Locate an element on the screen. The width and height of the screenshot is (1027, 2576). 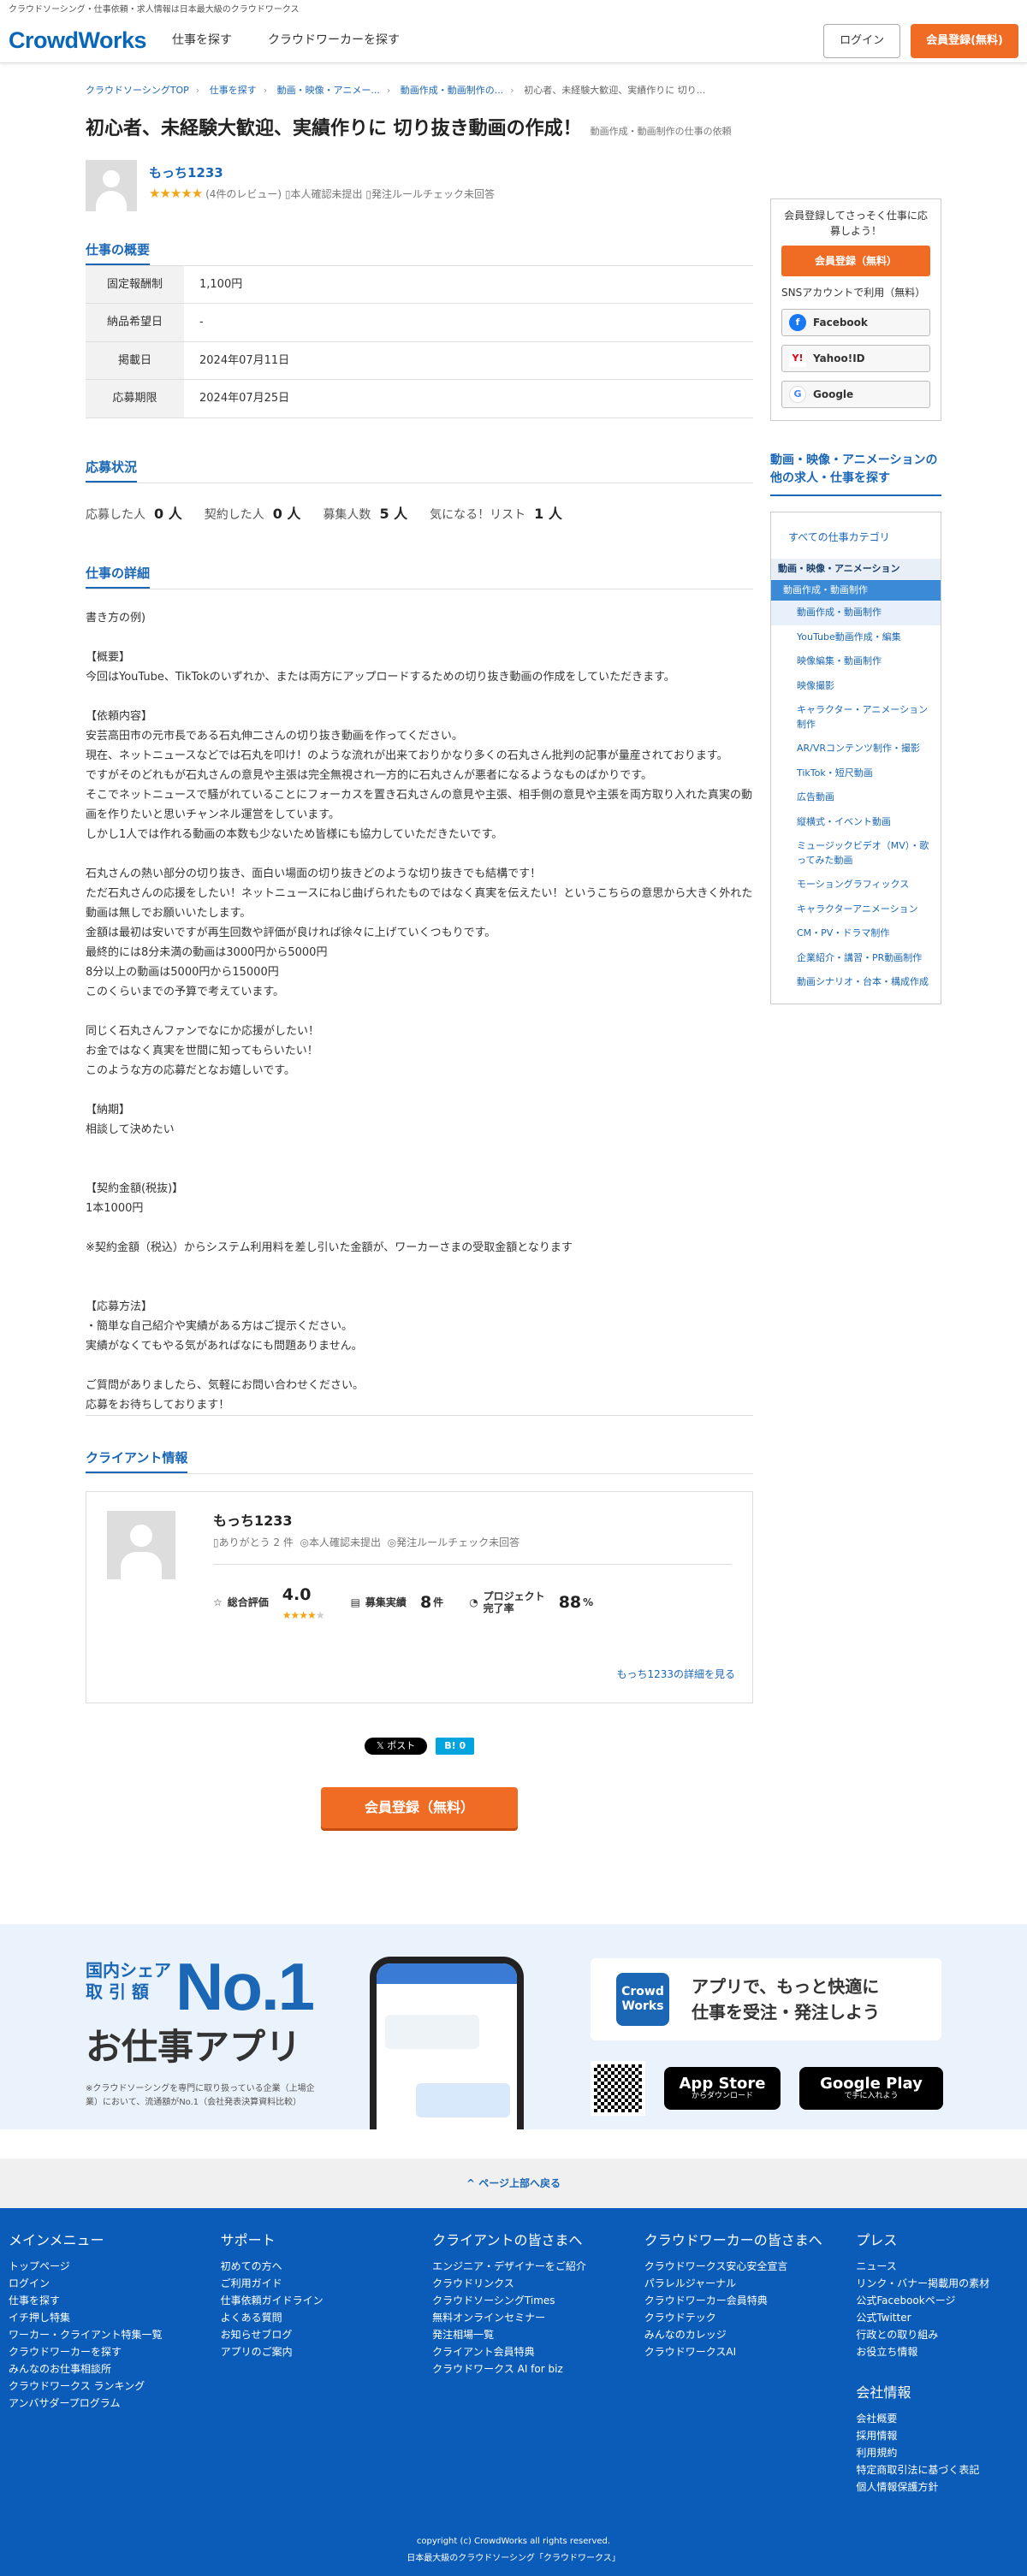
category-item: TikTok・短尺動画 is located at coordinates (856, 774).